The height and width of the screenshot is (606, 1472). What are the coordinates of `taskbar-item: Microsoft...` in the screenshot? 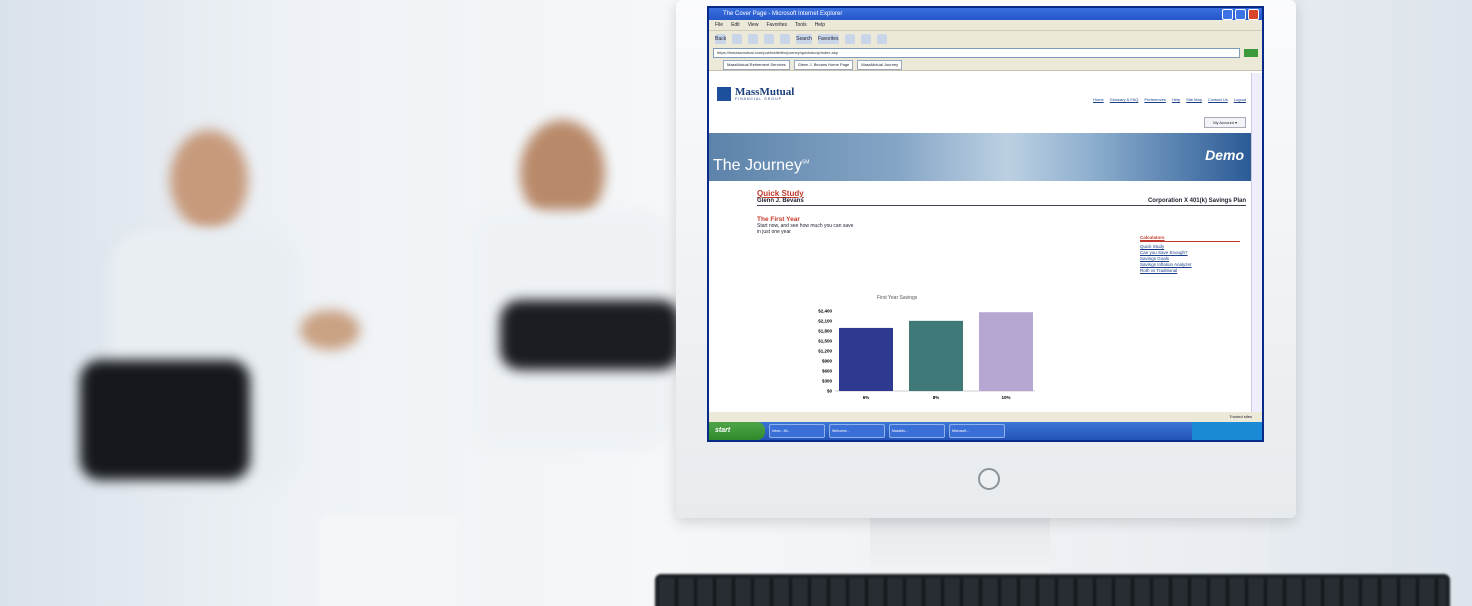 It's located at (977, 431).